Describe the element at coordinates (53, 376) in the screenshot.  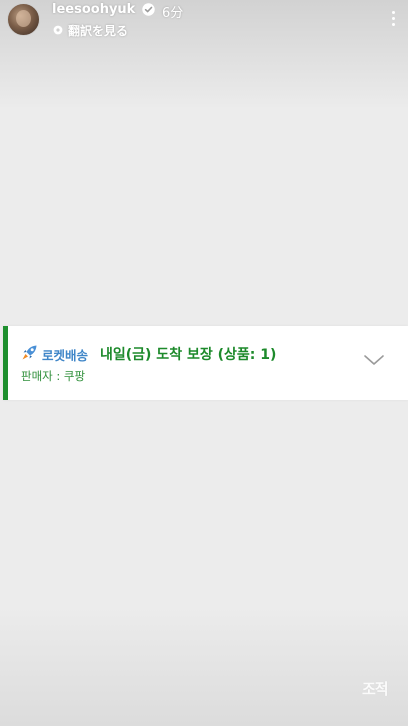
I see `seller-text: 판매자 : 쿠팡` at that location.